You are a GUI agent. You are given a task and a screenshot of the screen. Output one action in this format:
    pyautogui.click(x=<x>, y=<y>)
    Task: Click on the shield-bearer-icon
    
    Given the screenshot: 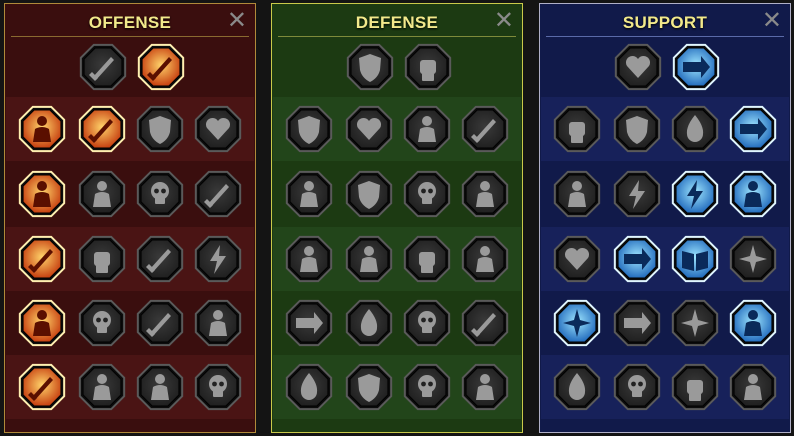 What is the action you would take?
    pyautogui.click(x=369, y=194)
    